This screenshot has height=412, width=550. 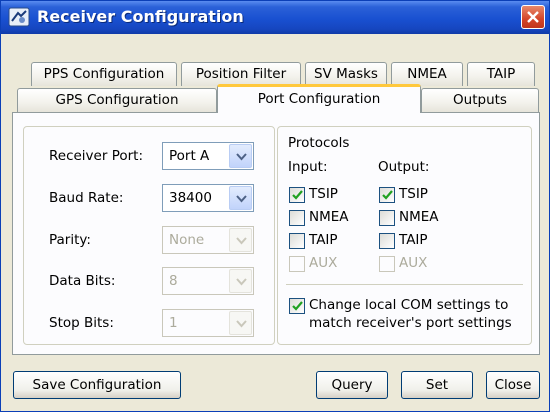 I want to click on window-close-button, so click(x=533, y=17).